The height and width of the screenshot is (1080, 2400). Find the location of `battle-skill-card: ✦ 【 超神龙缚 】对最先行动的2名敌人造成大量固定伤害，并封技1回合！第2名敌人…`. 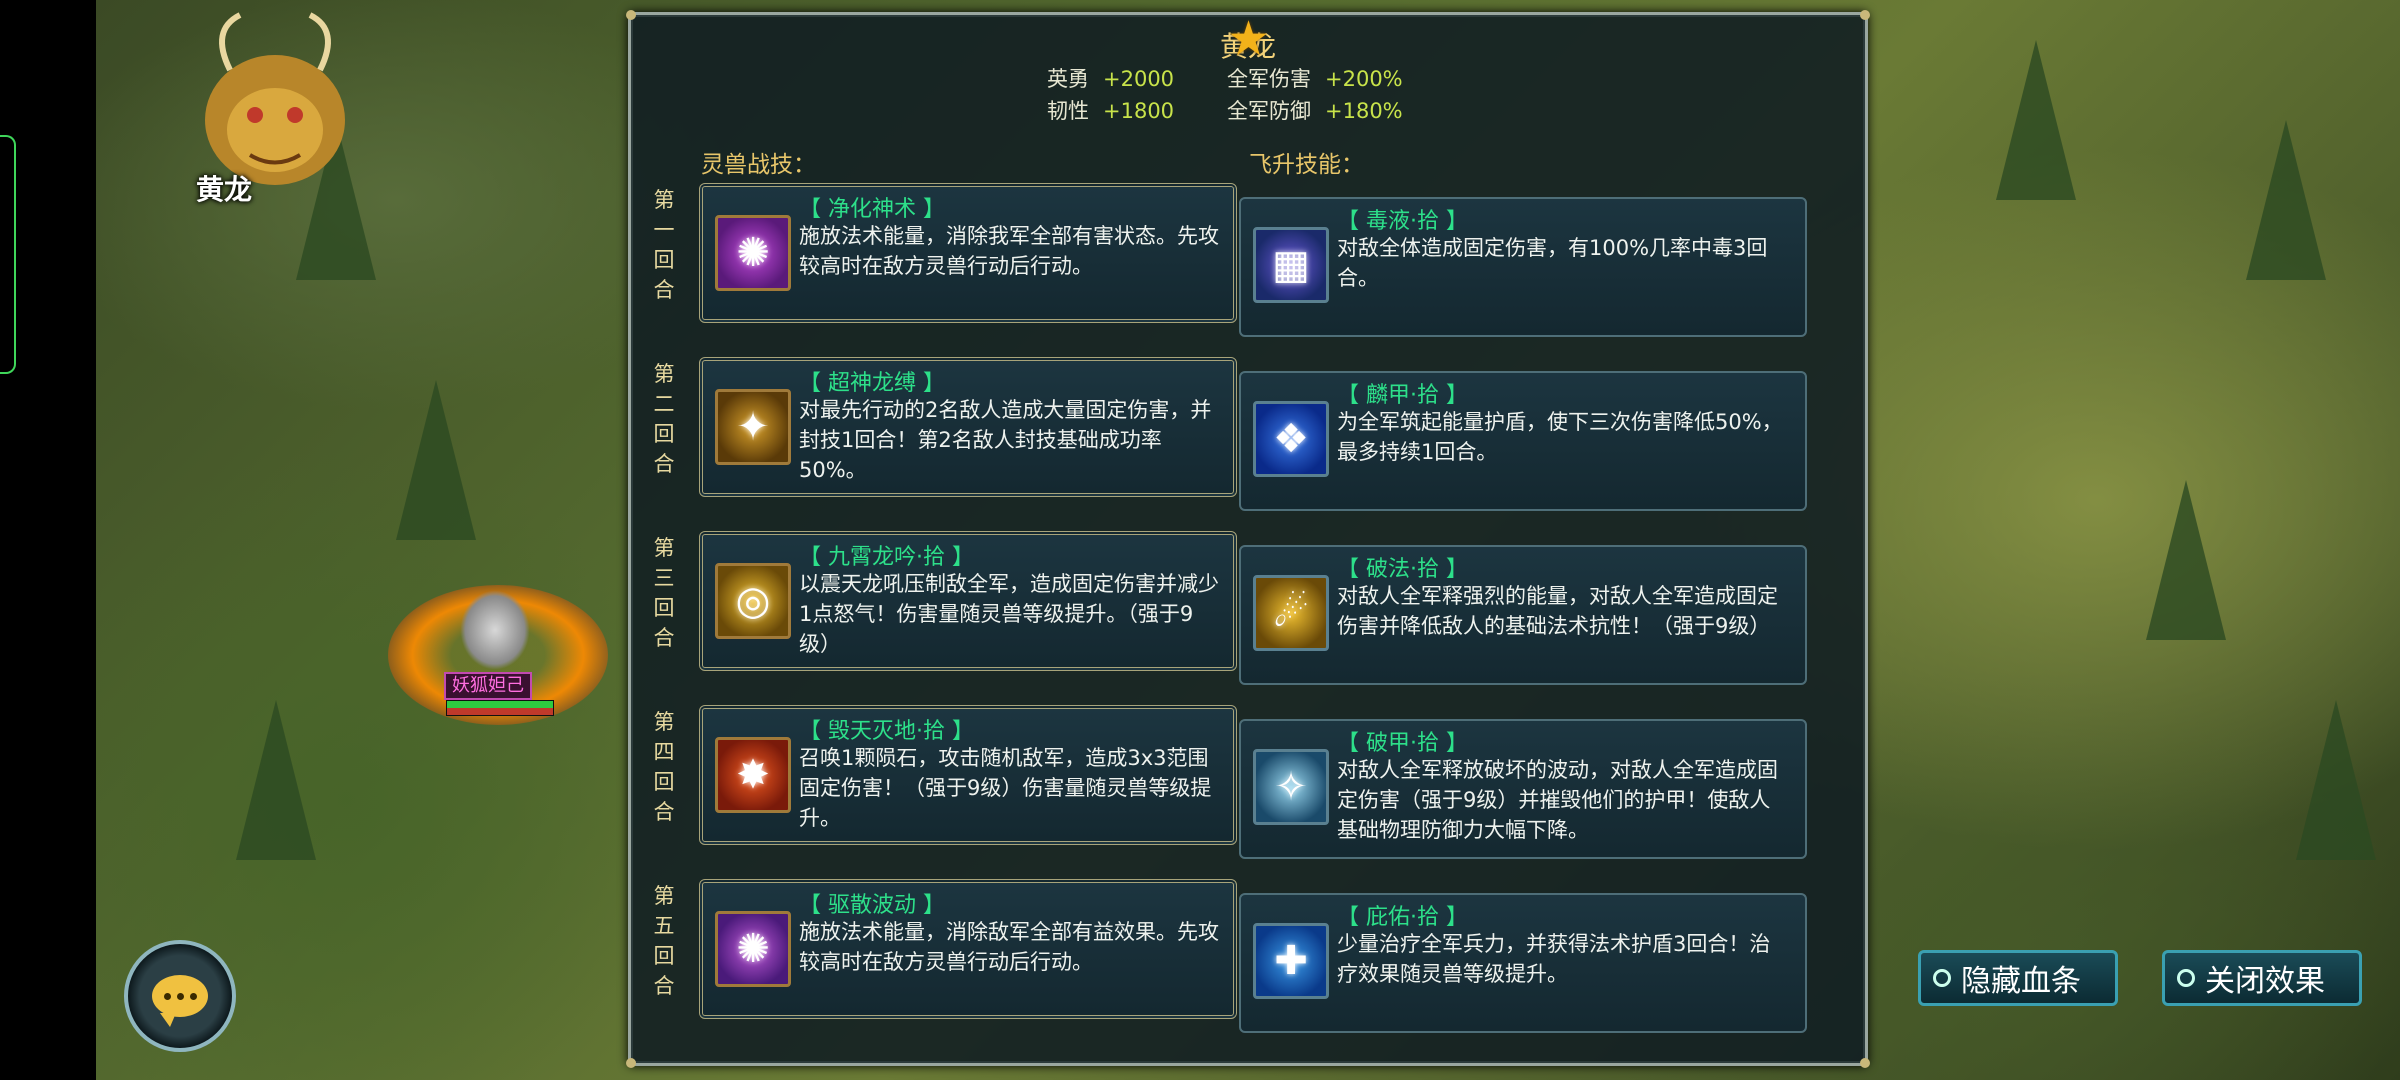

battle-skill-card: ✦ 【 超神龙缚 】对最先行动的2名敌人造成大量固定伤害，并封技1回合！第2名敌人… is located at coordinates (968, 427).